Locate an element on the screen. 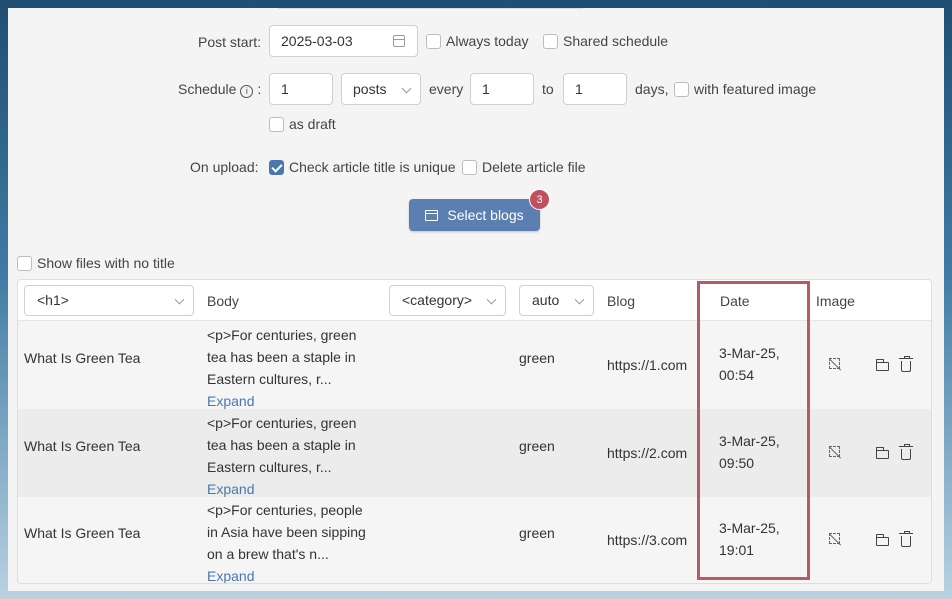 The image size is (952, 599). blog-header: Blog is located at coordinates (621, 301).